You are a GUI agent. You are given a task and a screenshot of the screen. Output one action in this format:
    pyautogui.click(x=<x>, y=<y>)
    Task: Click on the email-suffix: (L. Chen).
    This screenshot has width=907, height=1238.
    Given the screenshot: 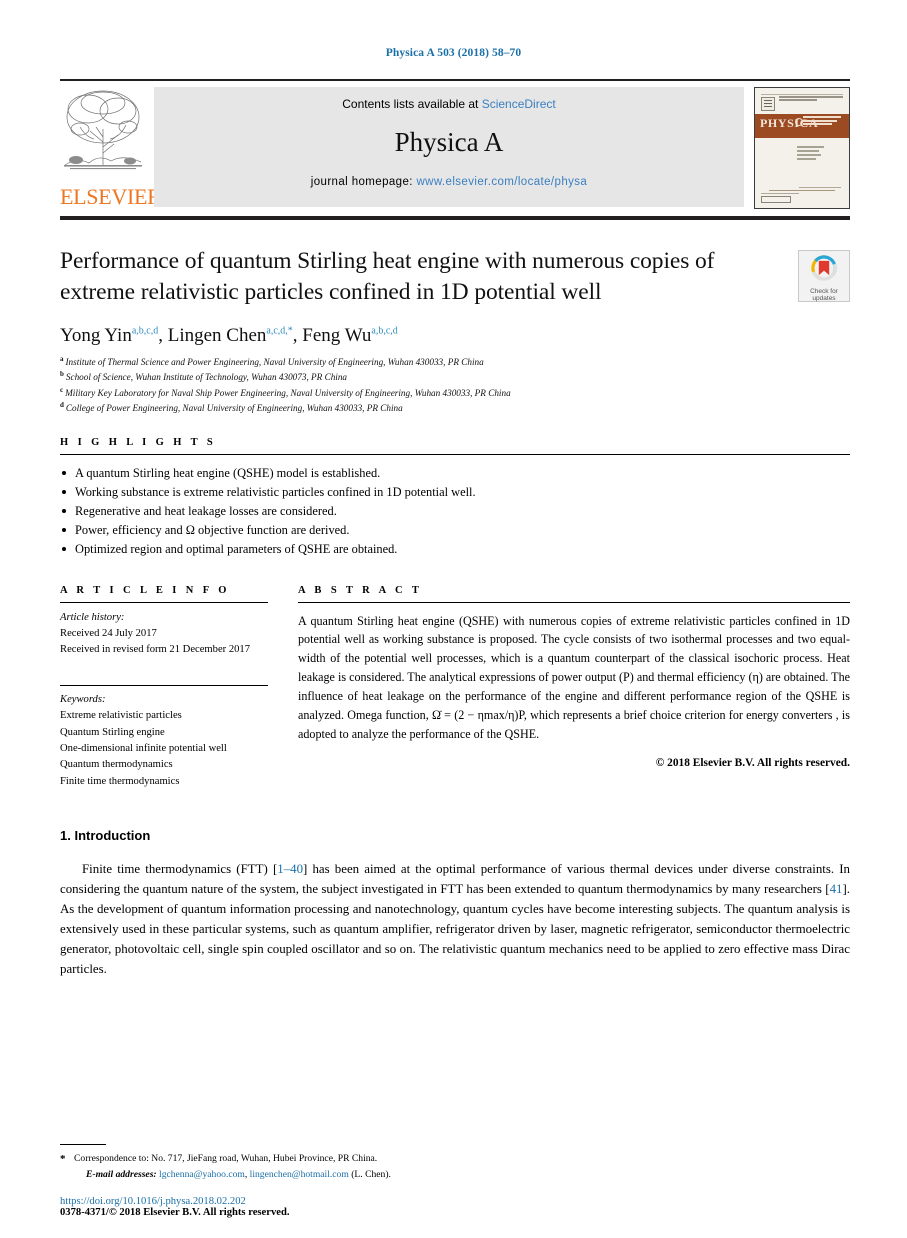 What is the action you would take?
    pyautogui.click(x=371, y=1174)
    